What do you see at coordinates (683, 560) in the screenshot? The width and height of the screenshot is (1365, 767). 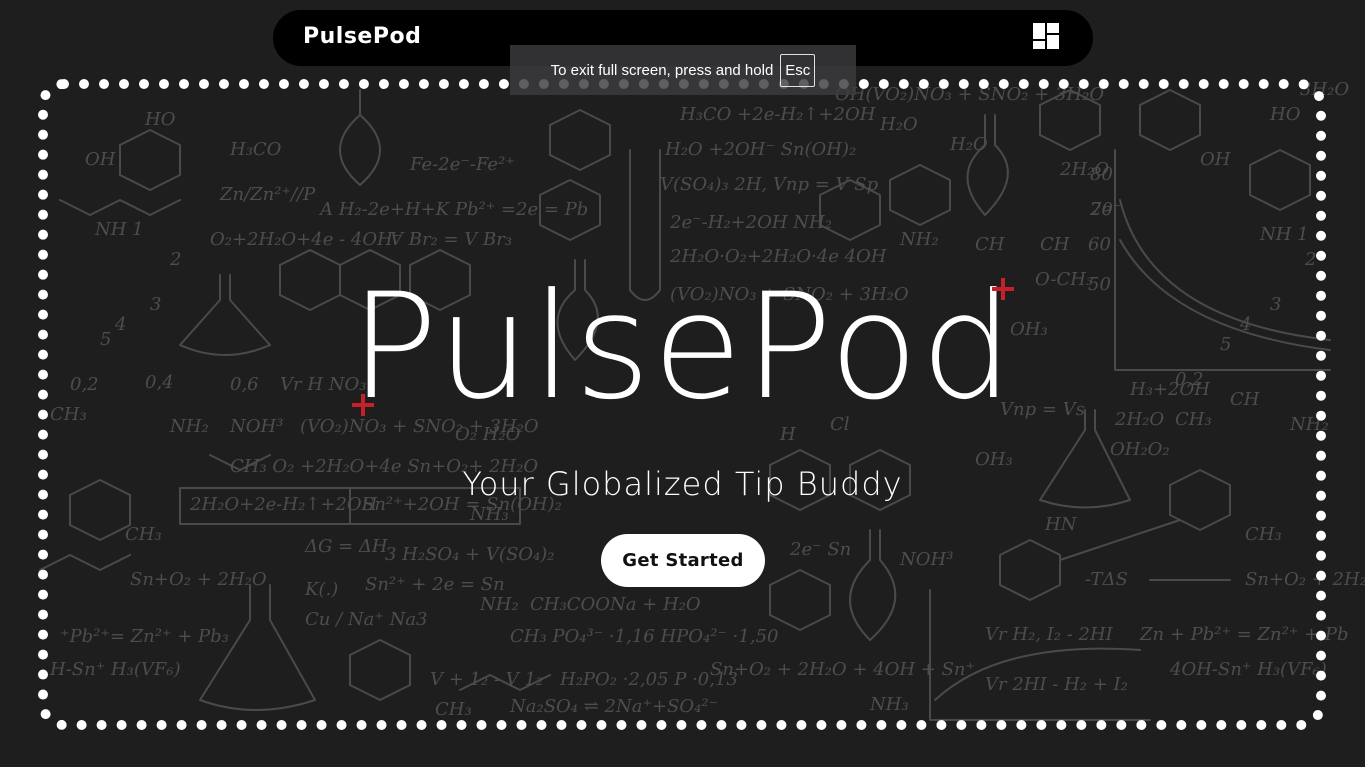 I see `get-started-button: Get Started` at bounding box center [683, 560].